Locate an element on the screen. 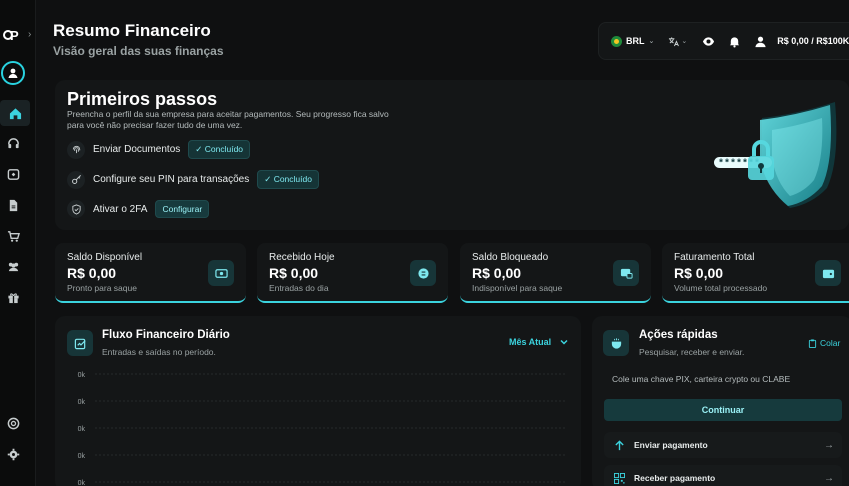 The height and width of the screenshot is (486, 849). sidebar-item-home is located at coordinates (15, 113).